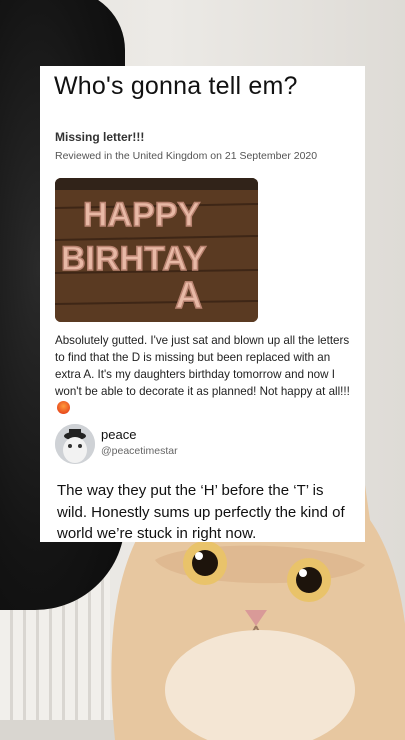 The height and width of the screenshot is (740, 405). I want to click on user-handle: @peacetimestar, so click(139, 451).